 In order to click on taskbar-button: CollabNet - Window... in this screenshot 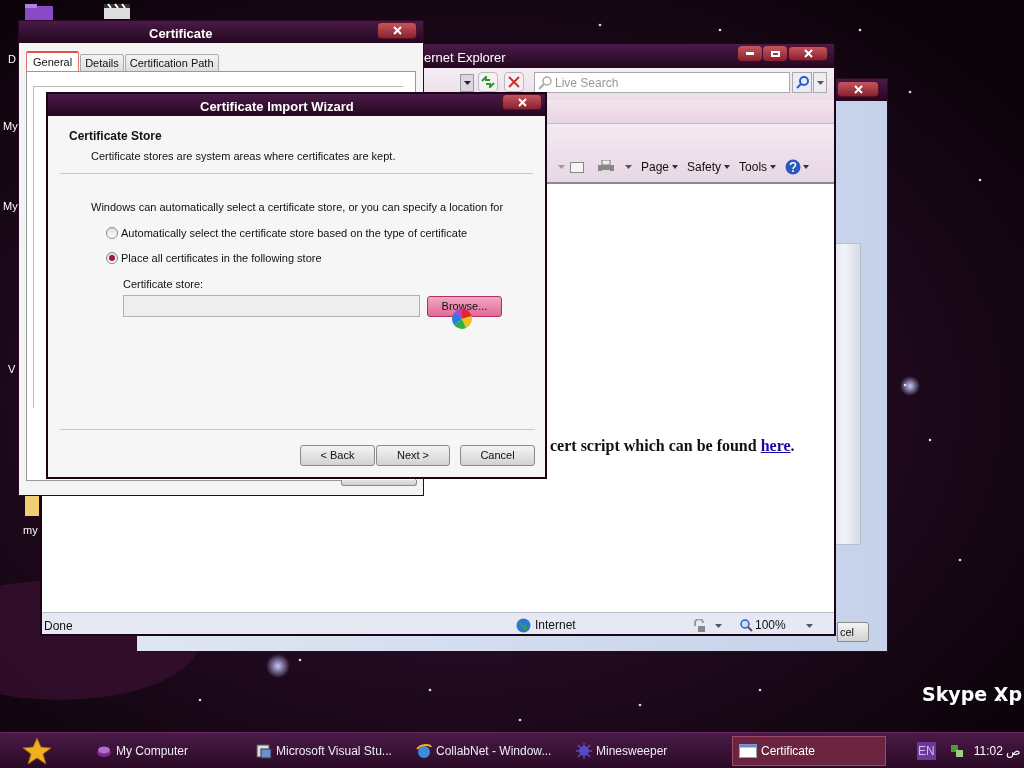, I will do `click(487, 750)`.